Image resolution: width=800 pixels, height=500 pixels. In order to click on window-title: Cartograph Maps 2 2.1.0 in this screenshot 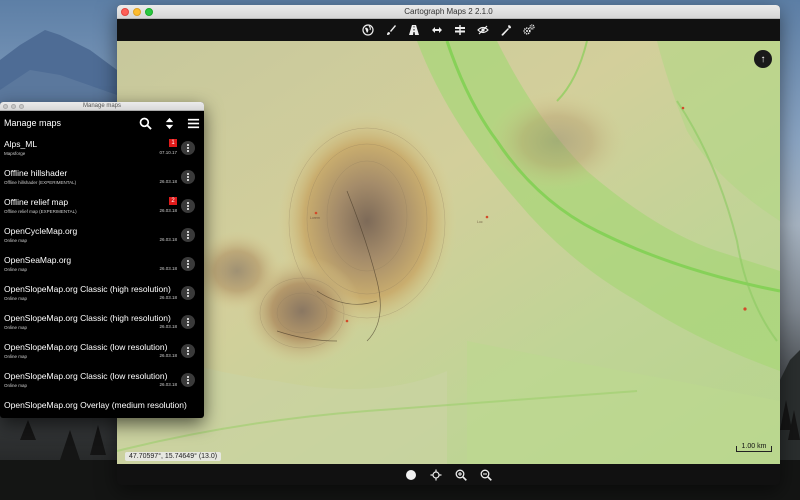, I will do `click(448, 11)`.